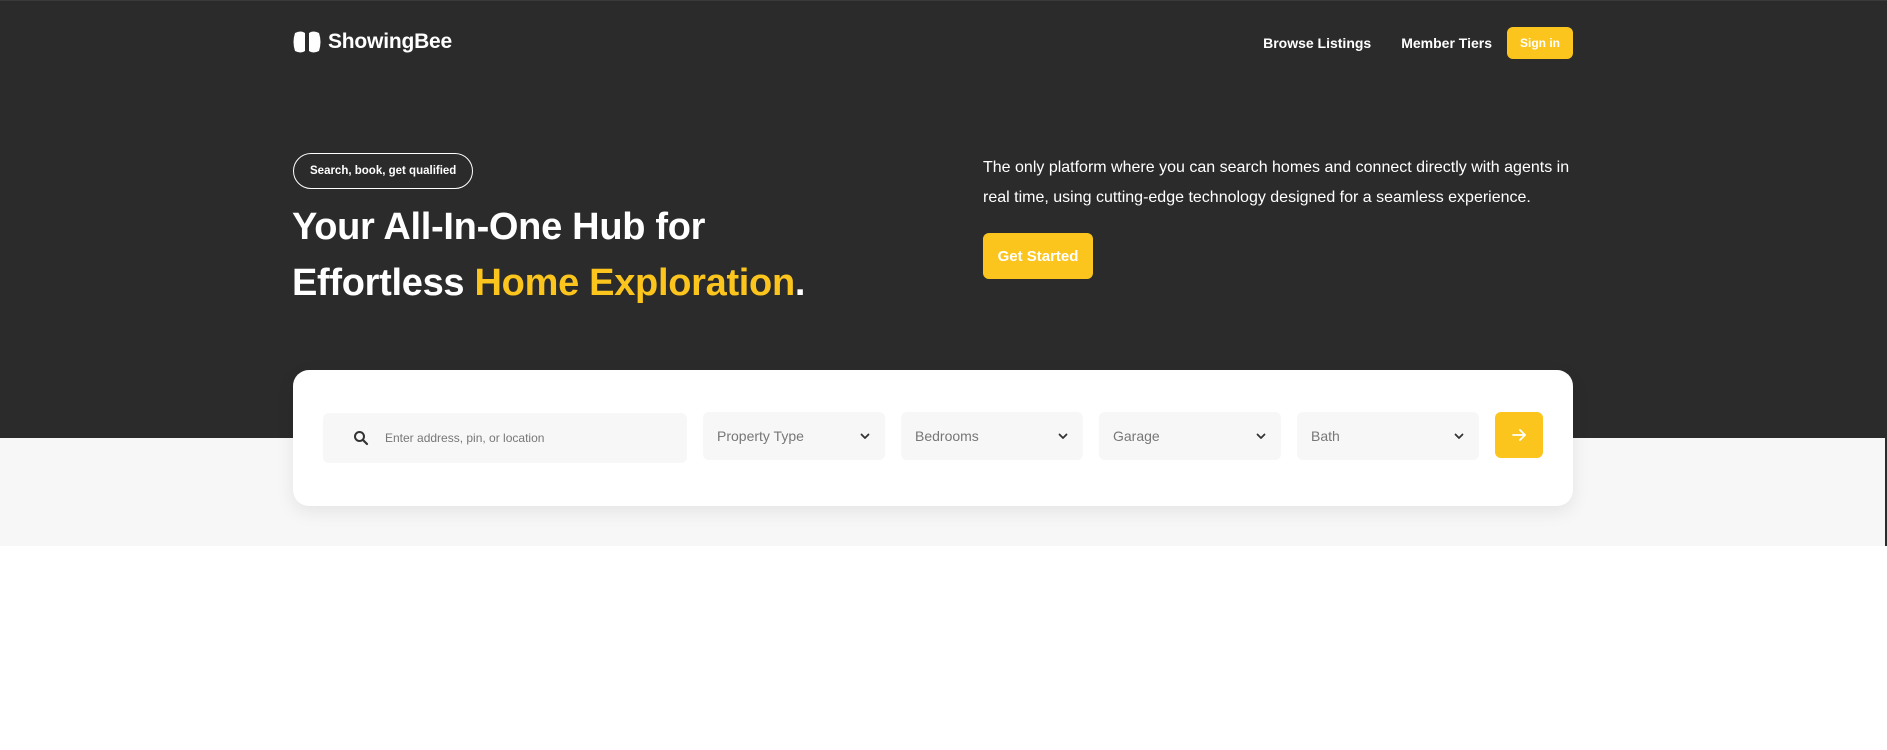 The image size is (1887, 750). Describe the element at coordinates (800, 283) in the screenshot. I see `headline-suffix: .` at that location.